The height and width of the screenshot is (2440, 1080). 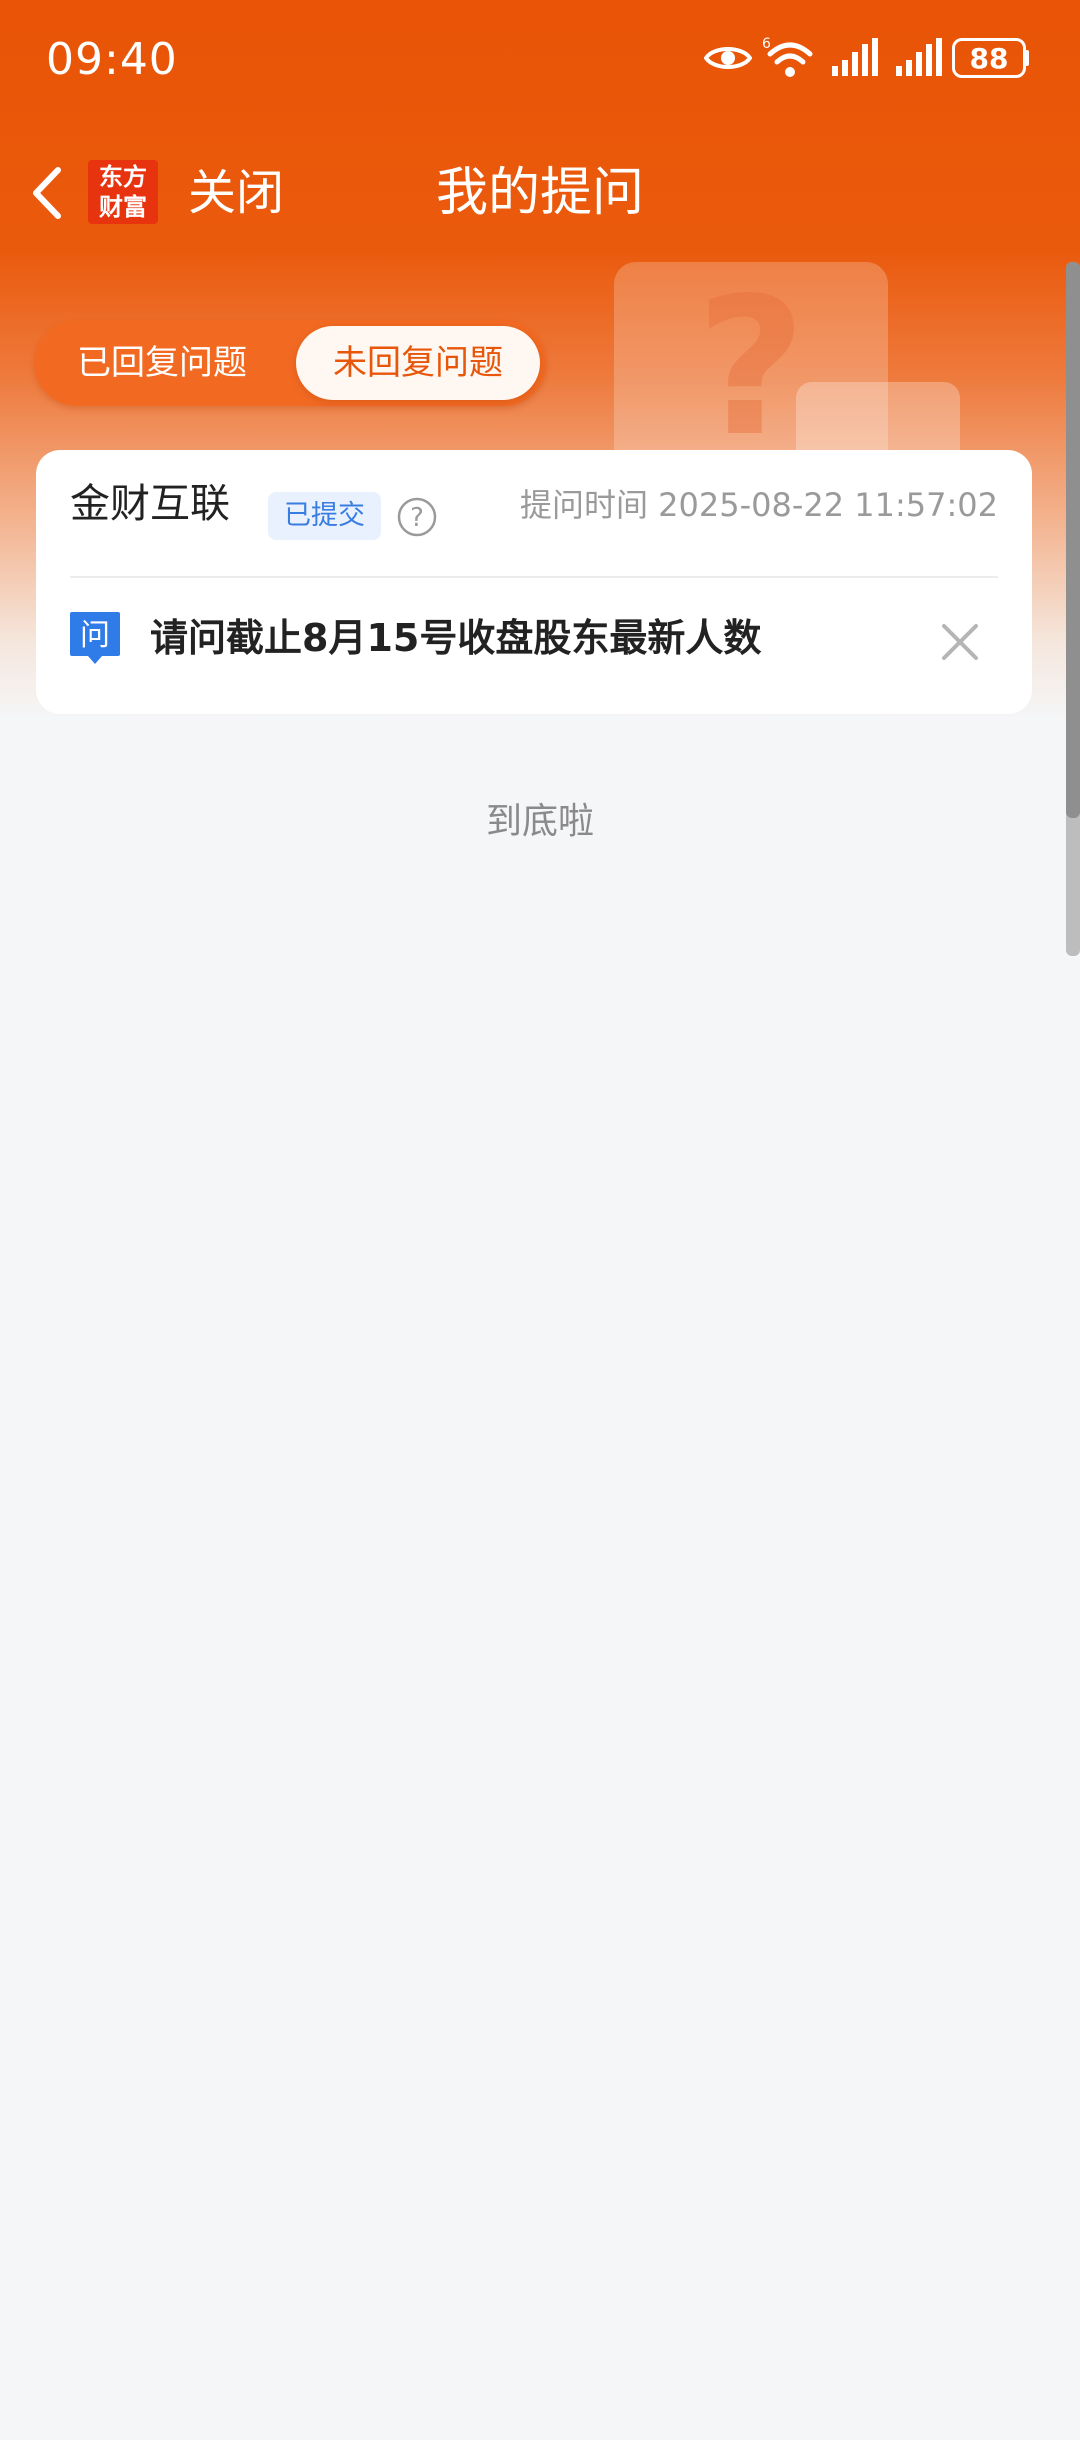 I want to click on question-icon: 问, so click(x=95, y=638).